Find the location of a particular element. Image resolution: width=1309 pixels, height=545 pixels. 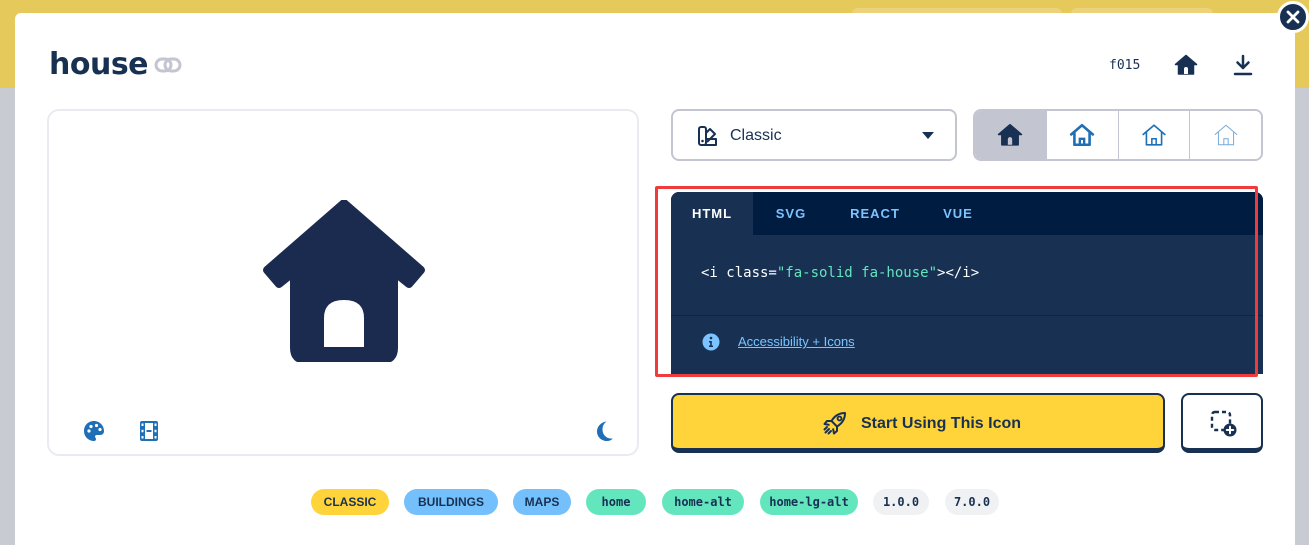

download-icon is located at coordinates (1243, 65).